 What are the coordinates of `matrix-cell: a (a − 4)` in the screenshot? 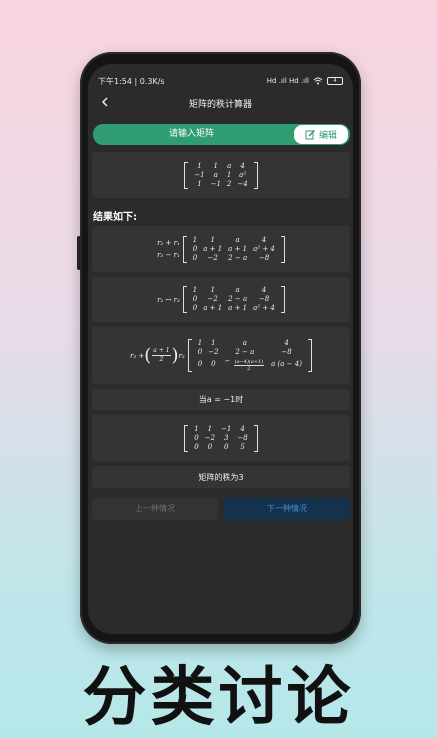 It's located at (286, 364).